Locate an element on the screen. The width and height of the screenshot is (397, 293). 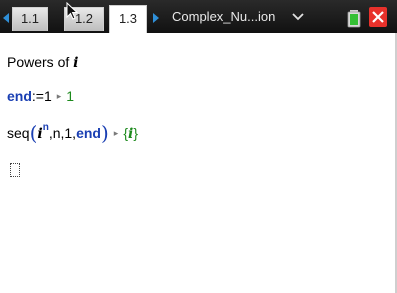
tab-1-3-label: 1.3 is located at coordinates (128, 18).